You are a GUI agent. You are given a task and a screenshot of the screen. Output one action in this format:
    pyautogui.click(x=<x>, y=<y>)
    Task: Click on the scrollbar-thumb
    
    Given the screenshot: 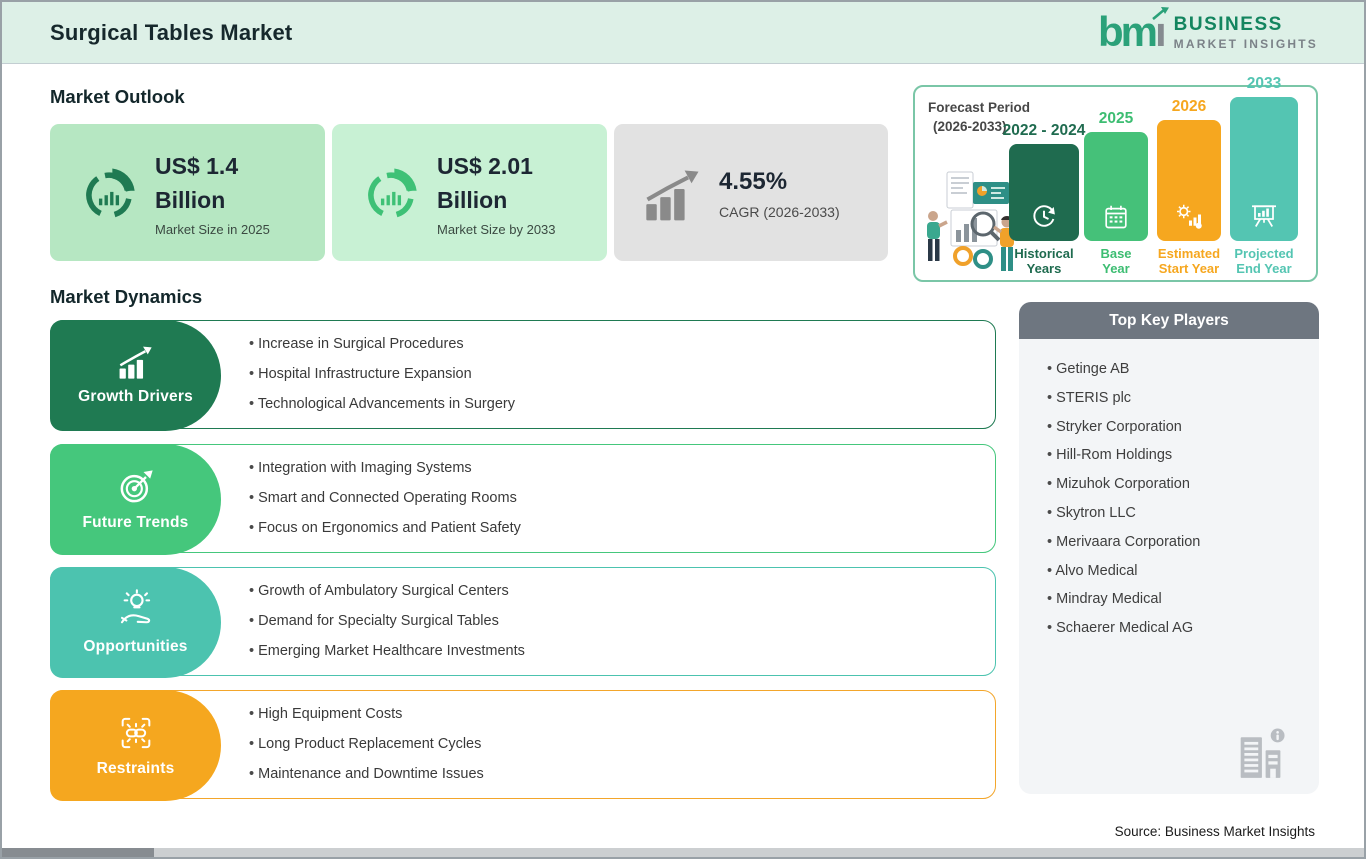 What is the action you would take?
    pyautogui.click(x=78, y=852)
    